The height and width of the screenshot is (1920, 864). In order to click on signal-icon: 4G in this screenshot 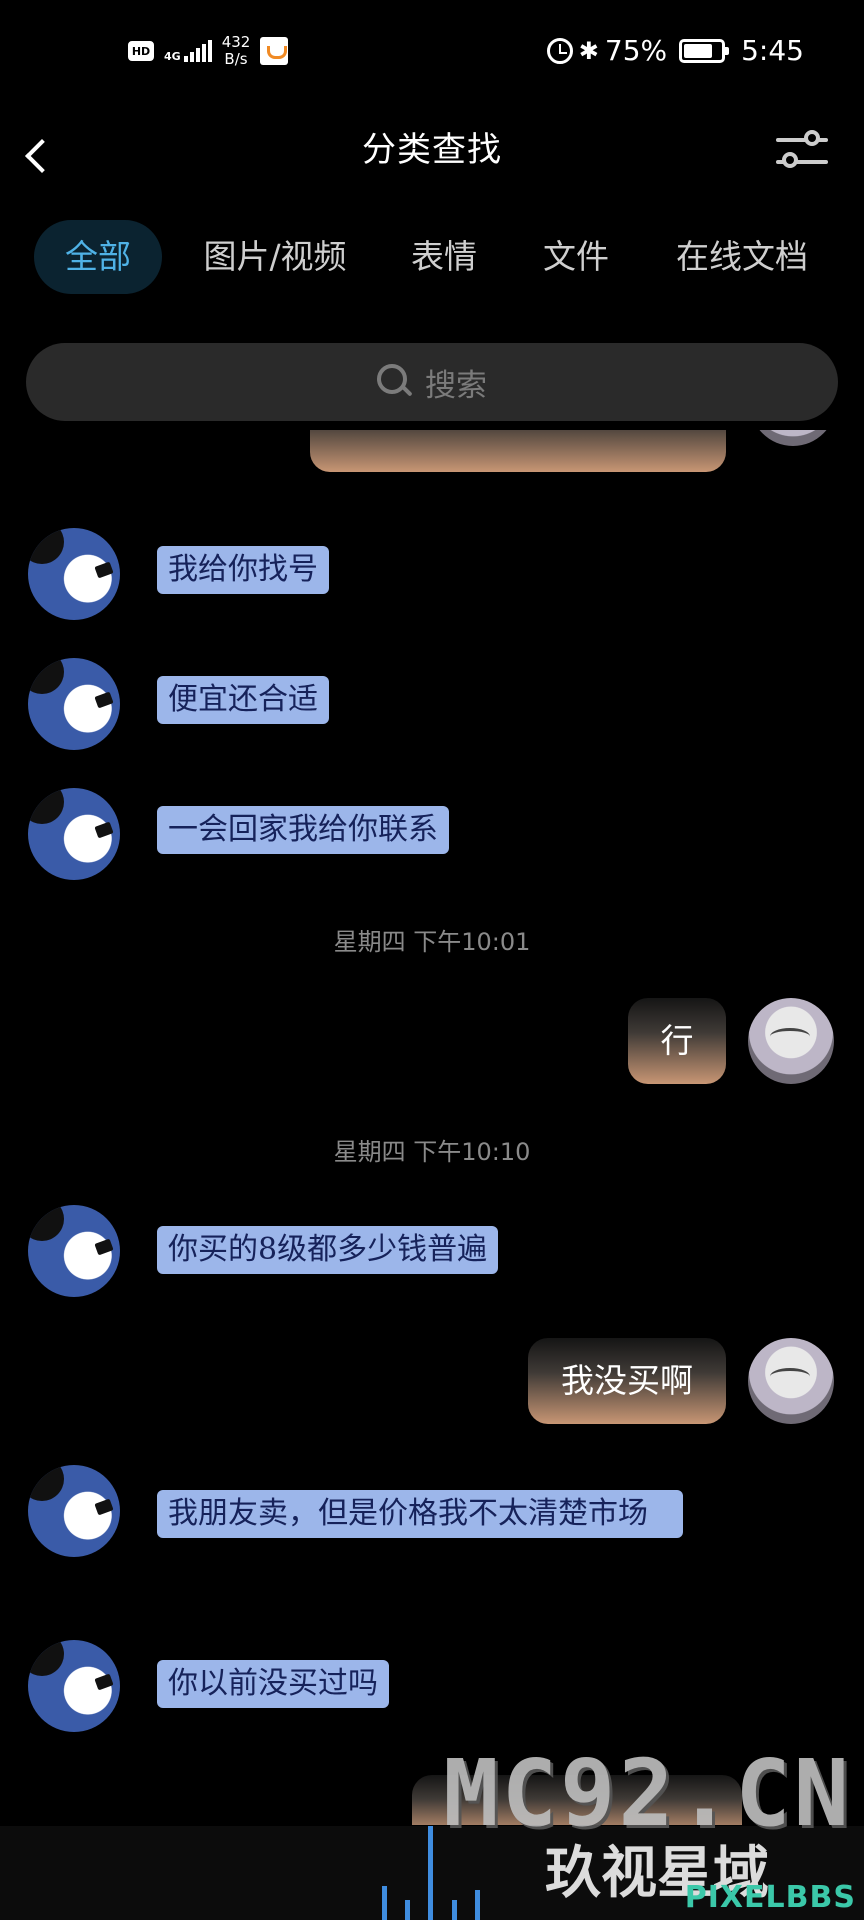, I will do `click(188, 51)`.